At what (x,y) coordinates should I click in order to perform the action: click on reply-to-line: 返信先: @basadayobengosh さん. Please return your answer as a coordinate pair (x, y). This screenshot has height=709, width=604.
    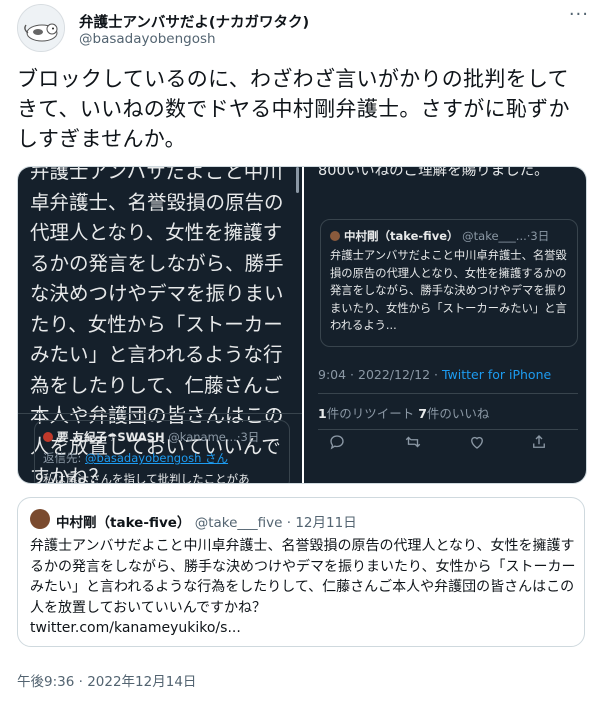
    Looking at the image, I should click on (162, 458).